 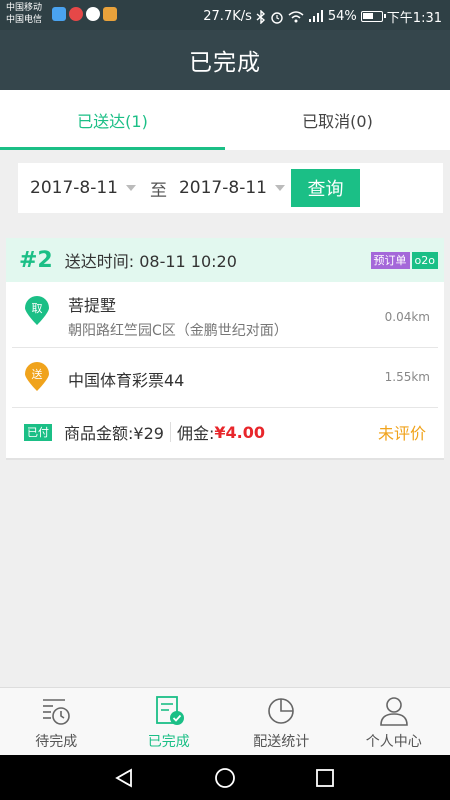 What do you see at coordinates (168, 742) in the screenshot?
I see `nav-completed-label: 已完成` at bounding box center [168, 742].